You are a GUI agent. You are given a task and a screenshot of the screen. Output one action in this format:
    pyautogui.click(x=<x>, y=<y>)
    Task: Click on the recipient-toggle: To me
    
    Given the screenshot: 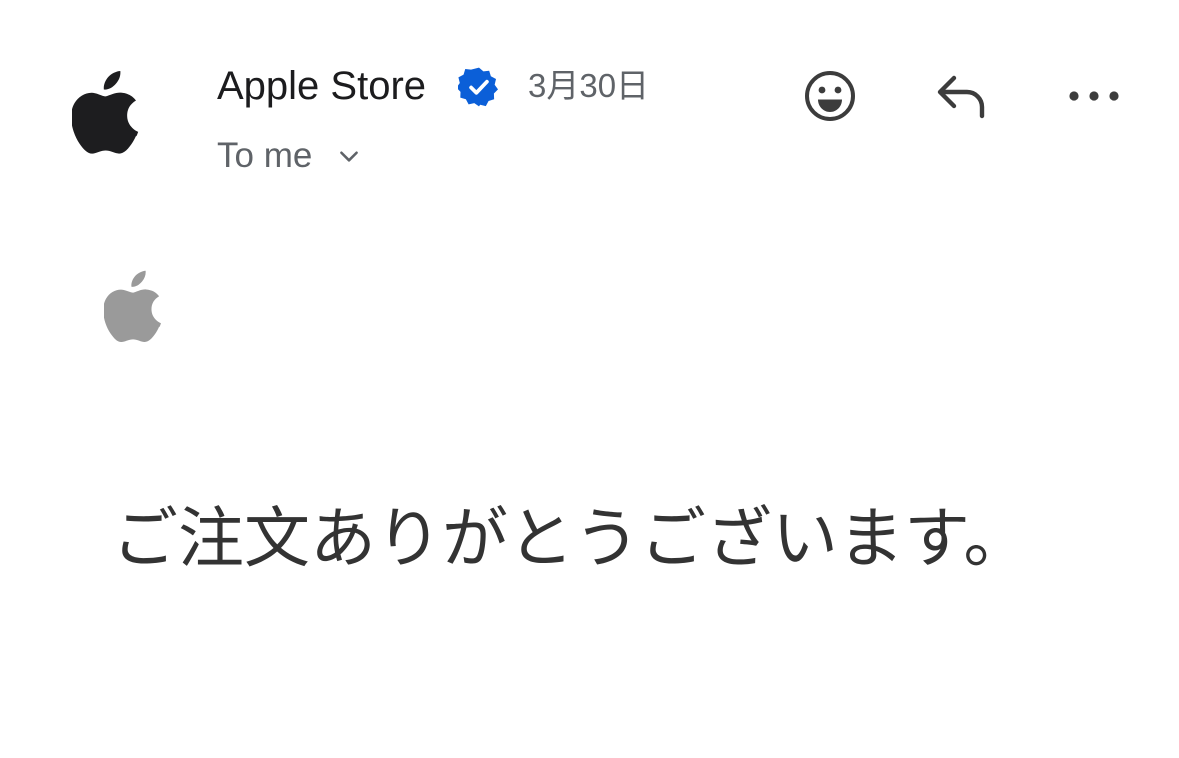 What is the action you would take?
    pyautogui.click(x=289, y=156)
    